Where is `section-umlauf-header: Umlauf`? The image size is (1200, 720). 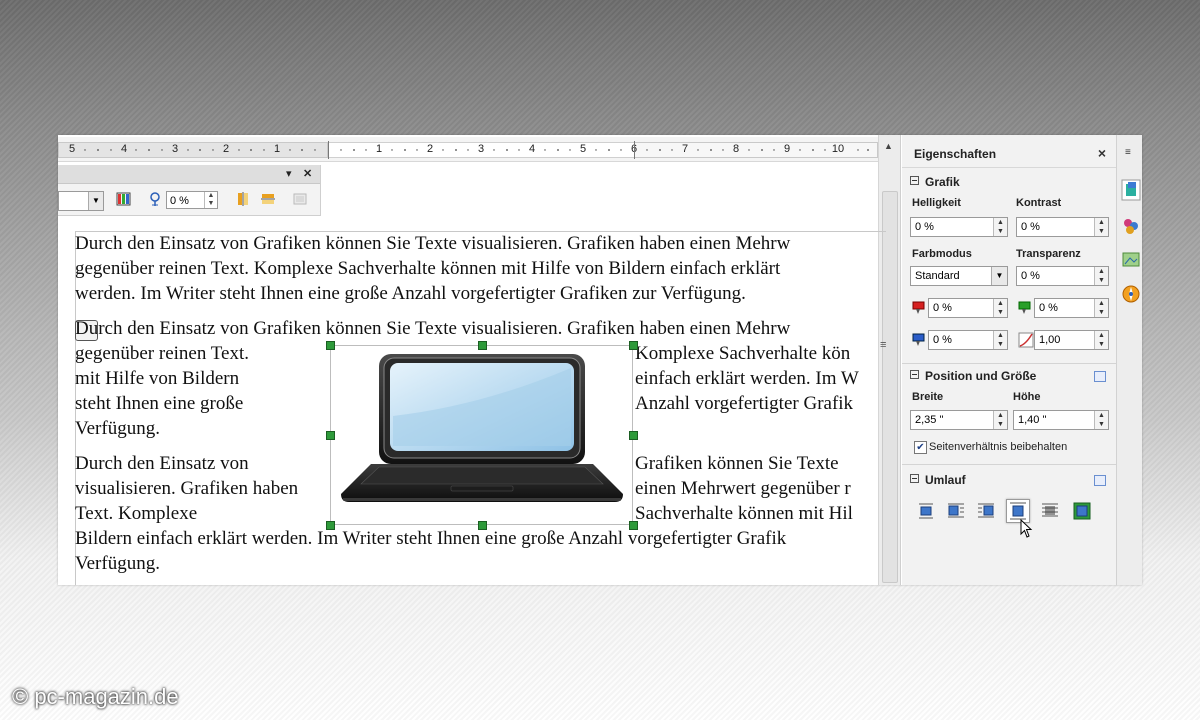 section-umlauf-header: Umlauf is located at coordinates (938, 480).